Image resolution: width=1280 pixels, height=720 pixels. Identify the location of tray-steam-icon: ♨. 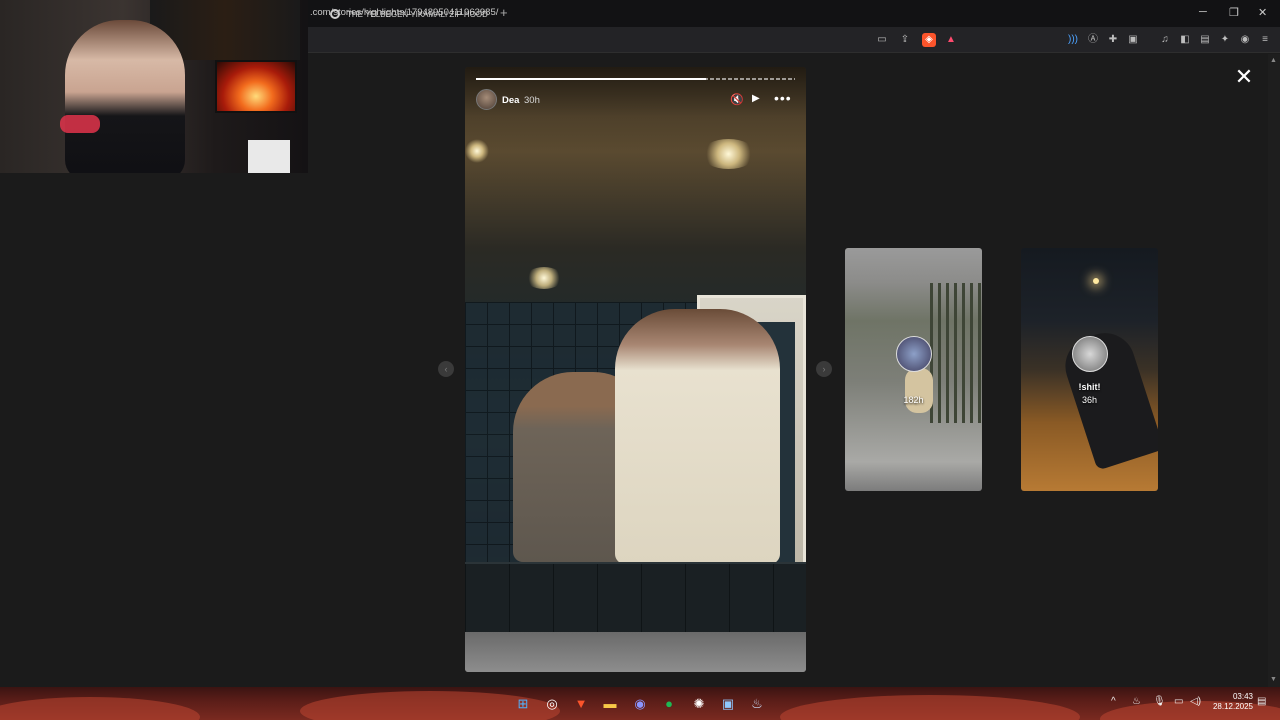
(1136, 701).